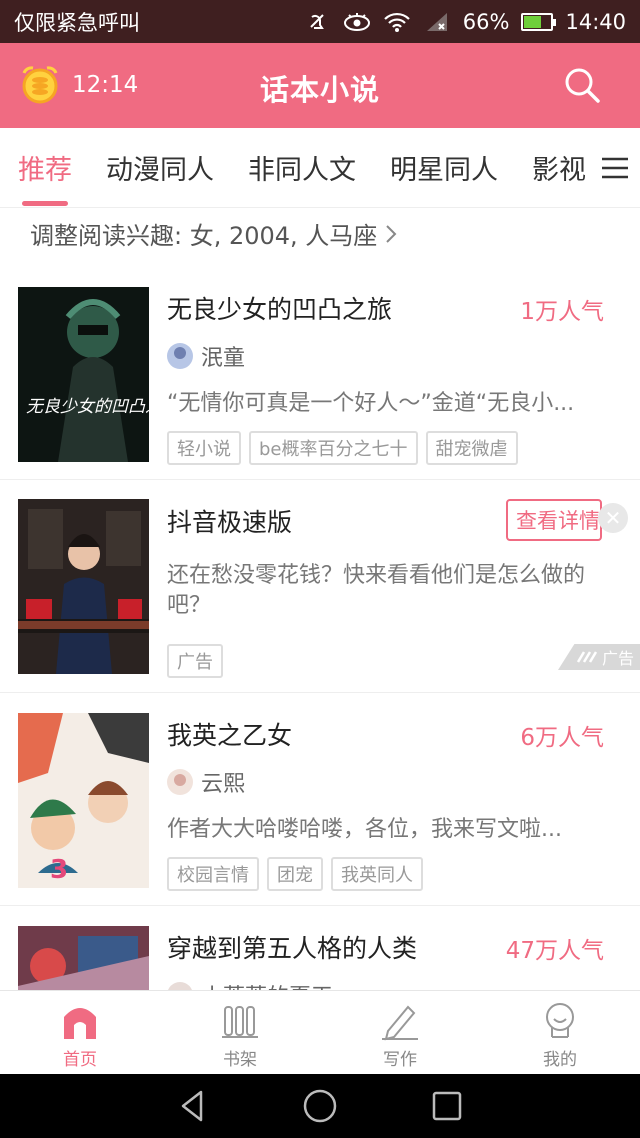  Describe the element at coordinates (582, 85) in the screenshot. I see `search-icon` at that location.